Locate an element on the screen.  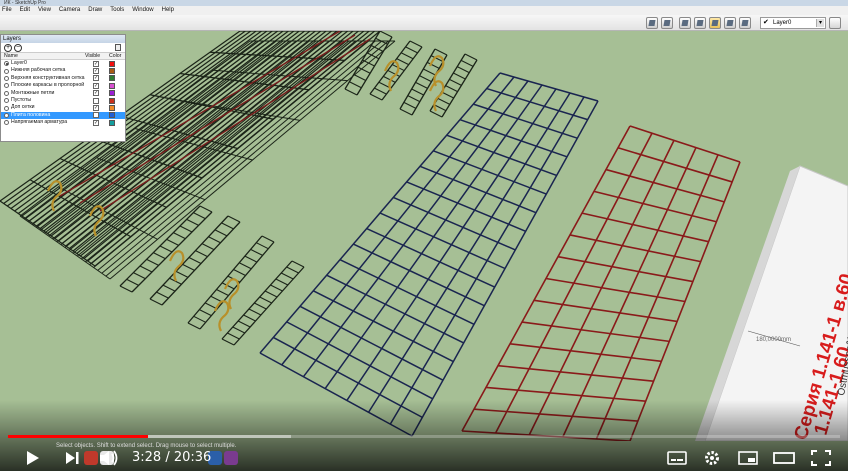
layers-dialog-title: Layers is located at coordinates (63, 39).